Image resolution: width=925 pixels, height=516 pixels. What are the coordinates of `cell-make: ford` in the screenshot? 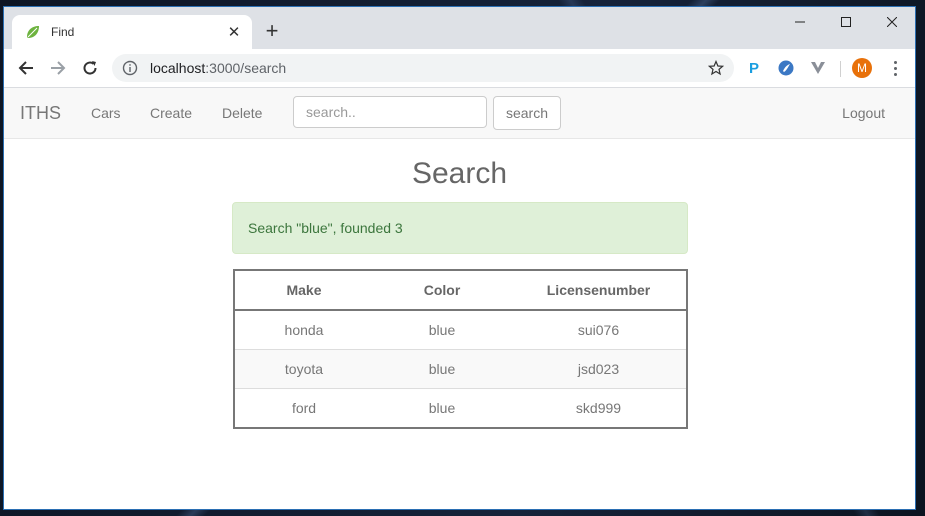 It's located at (303, 408).